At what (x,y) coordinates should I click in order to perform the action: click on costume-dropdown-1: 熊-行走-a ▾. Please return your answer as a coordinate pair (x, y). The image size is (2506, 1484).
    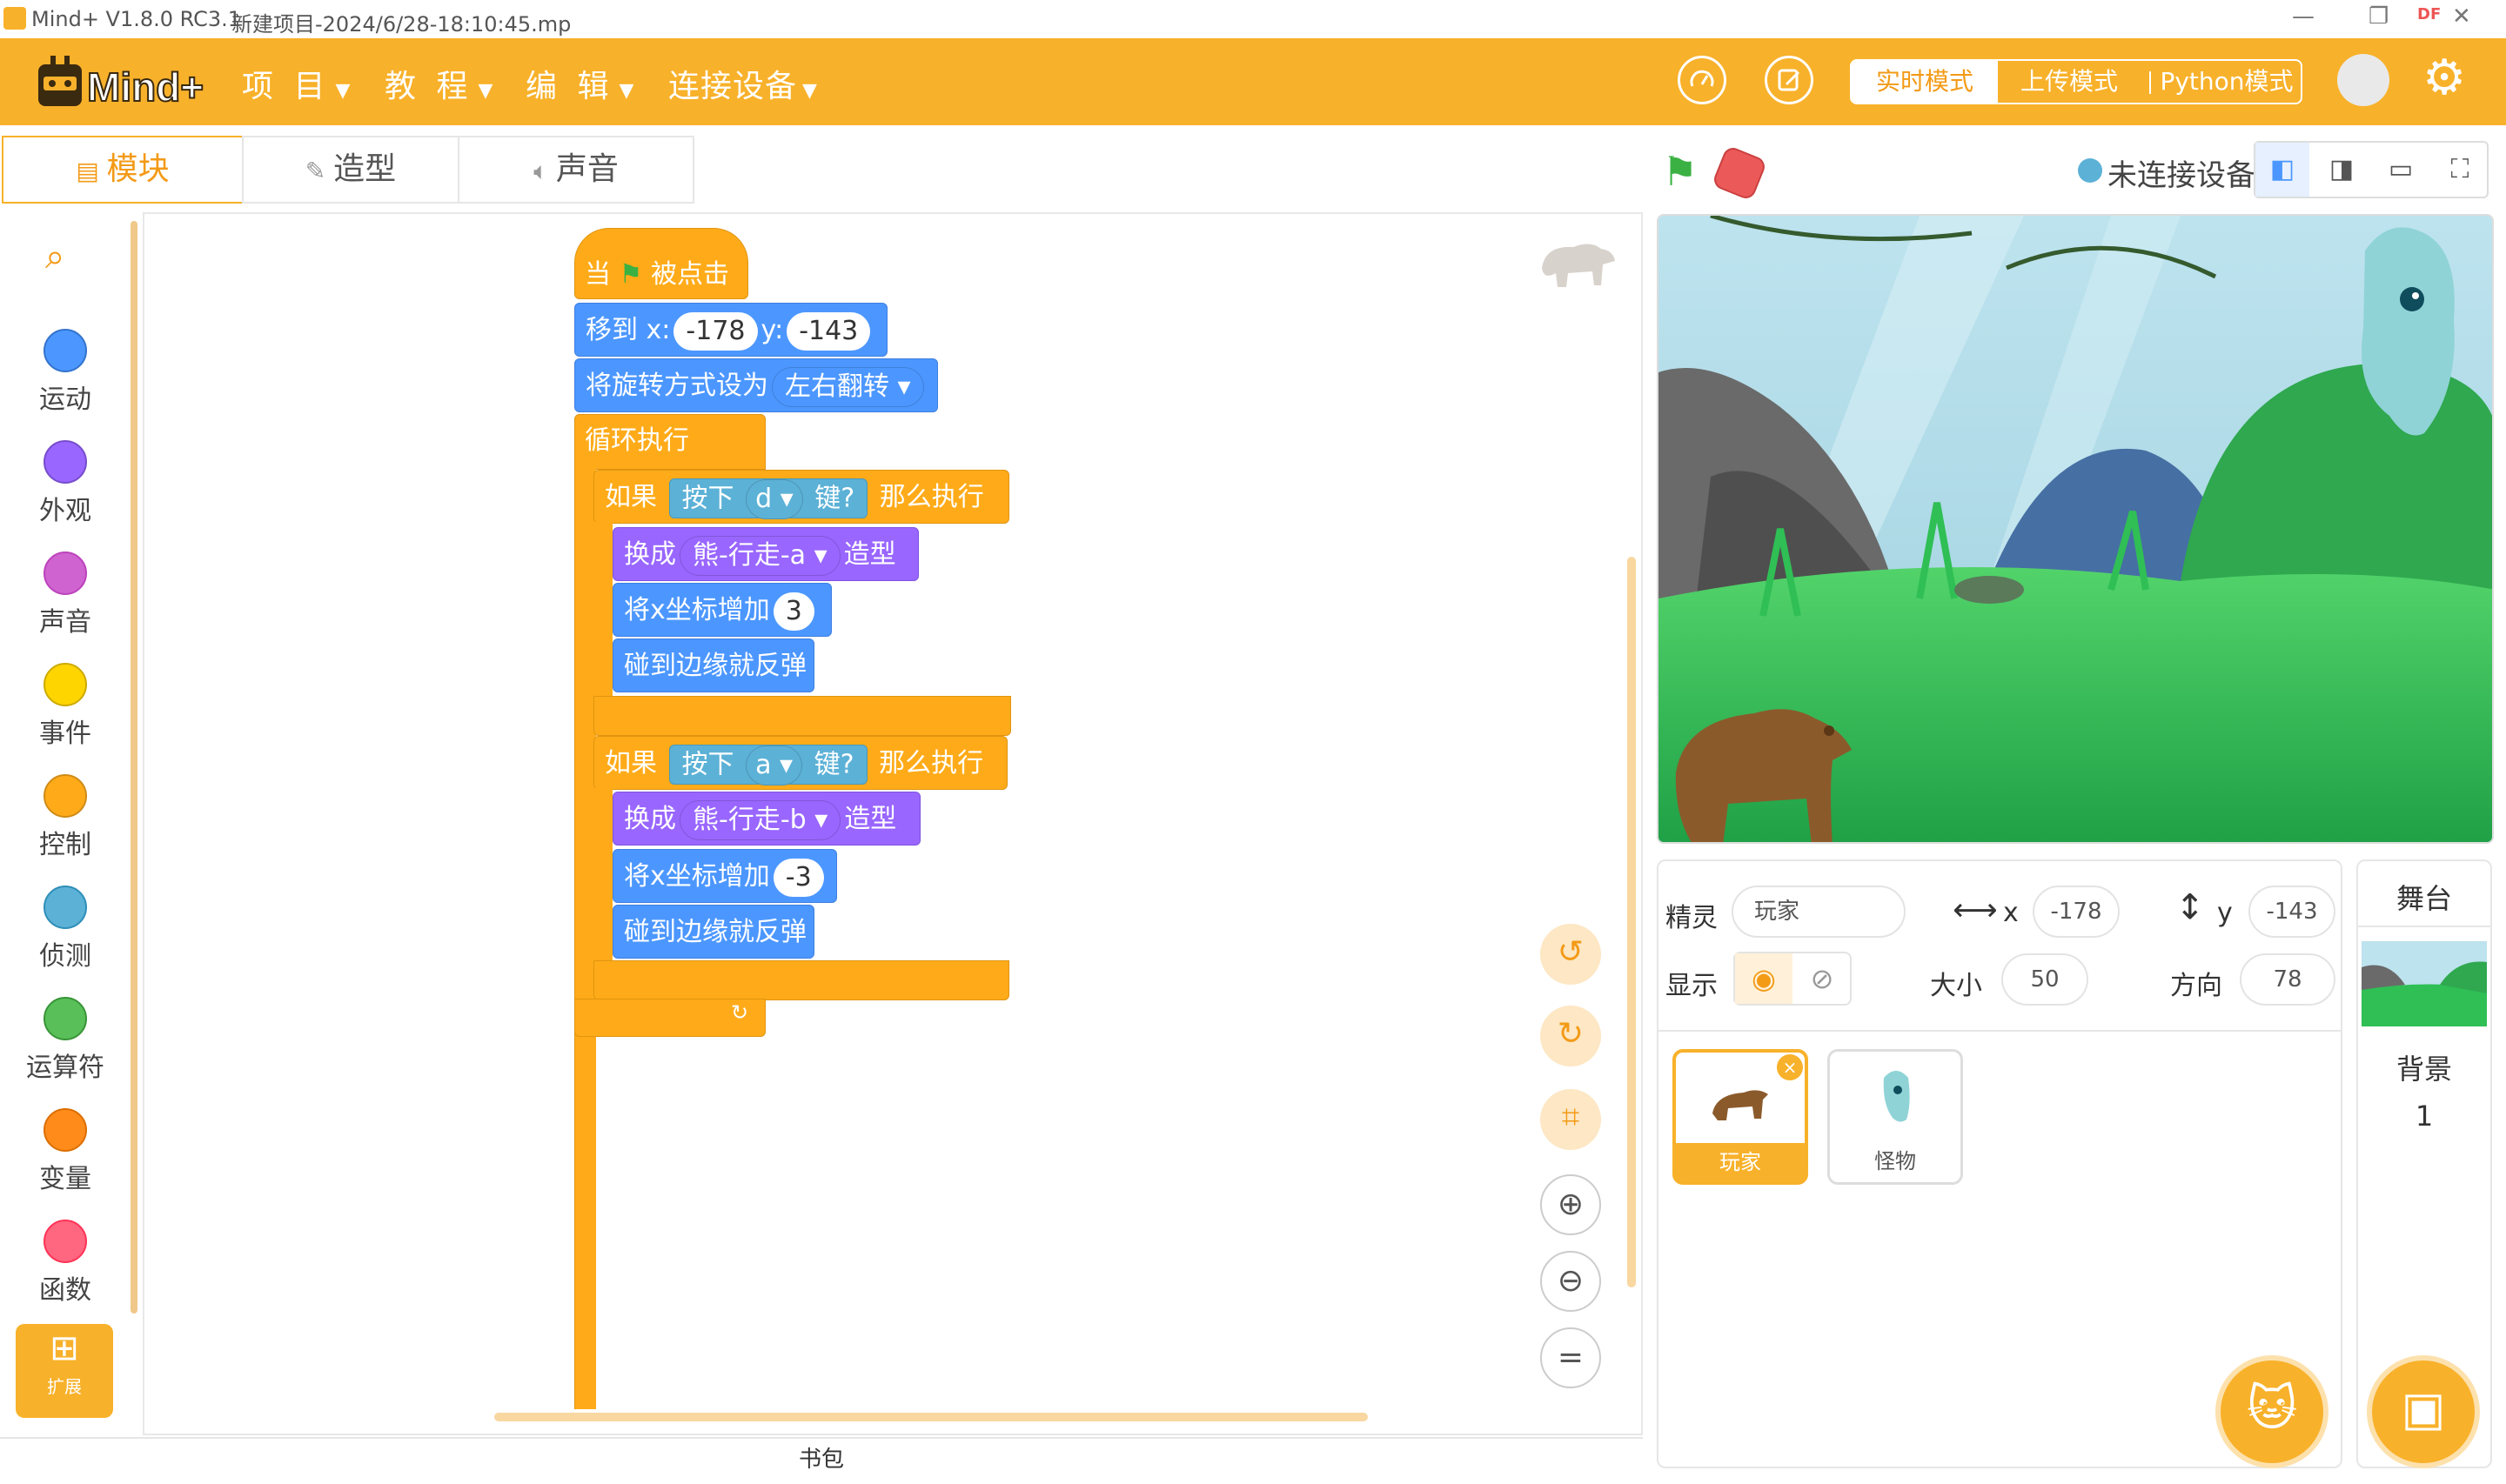
    Looking at the image, I should click on (760, 555).